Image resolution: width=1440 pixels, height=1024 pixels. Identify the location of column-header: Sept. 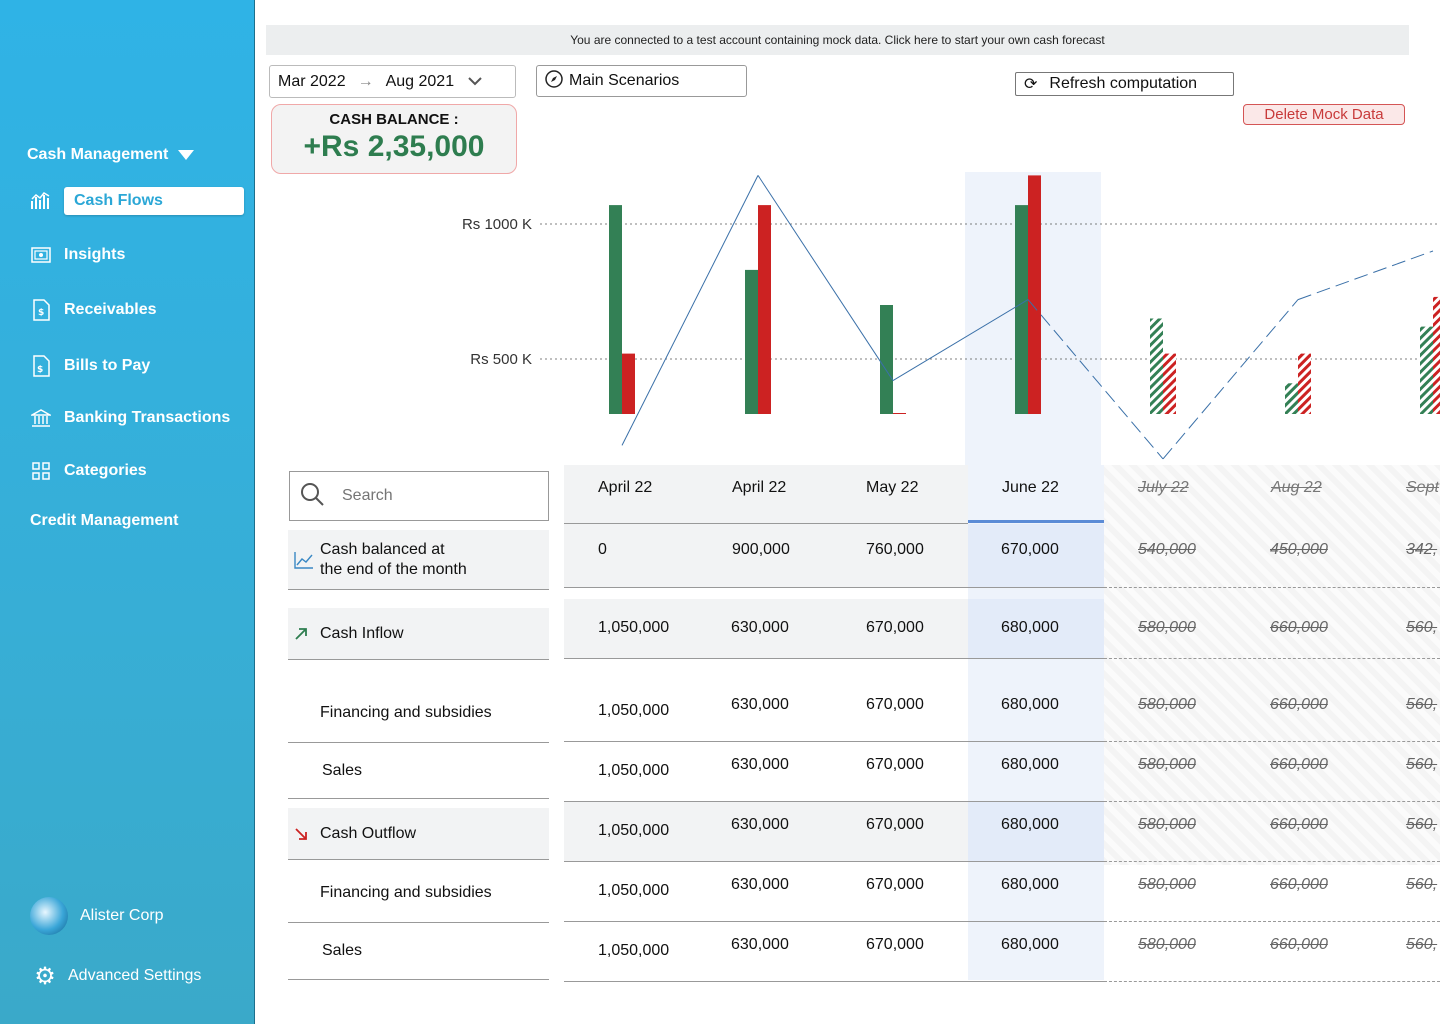
(1422, 488).